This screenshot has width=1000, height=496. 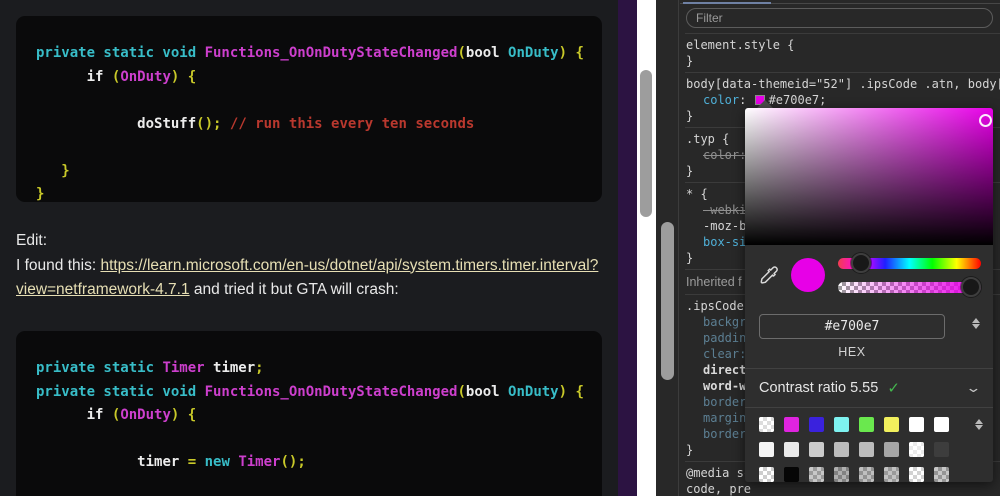 I want to click on css-token: .ipsCode, so click(x=715, y=306).